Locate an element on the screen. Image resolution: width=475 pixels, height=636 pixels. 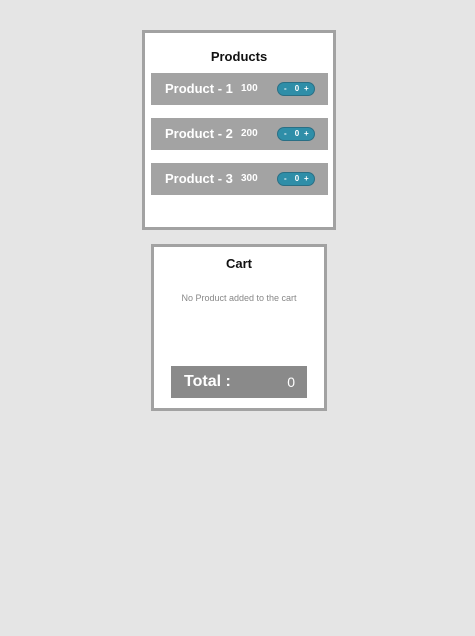
cart-title: Cart is located at coordinates (238, 263).